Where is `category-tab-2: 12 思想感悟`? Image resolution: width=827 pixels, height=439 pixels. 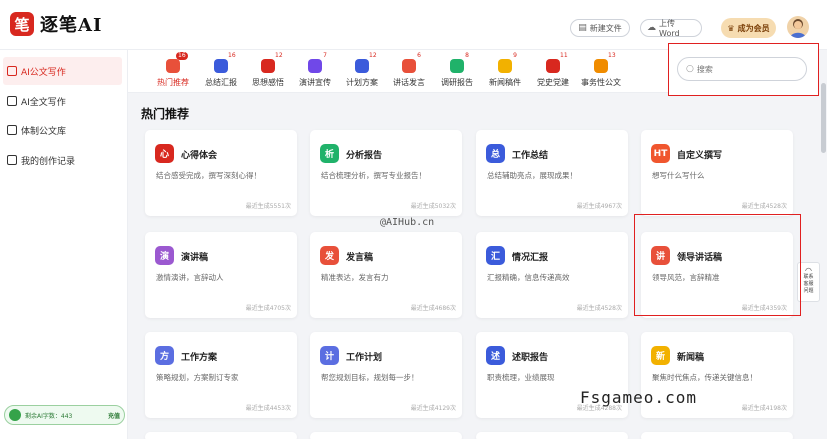
category-tab-2: 12 思想感悟 is located at coordinates (268, 71).